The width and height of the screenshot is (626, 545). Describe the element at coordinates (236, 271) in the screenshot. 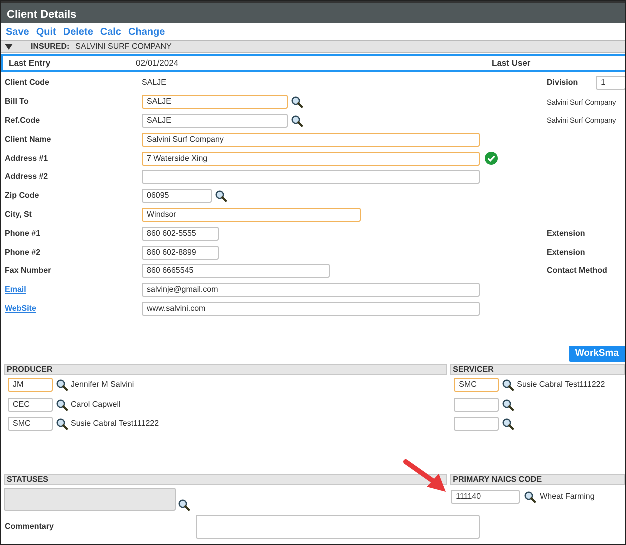

I see `input-field: 860 6665545` at that location.